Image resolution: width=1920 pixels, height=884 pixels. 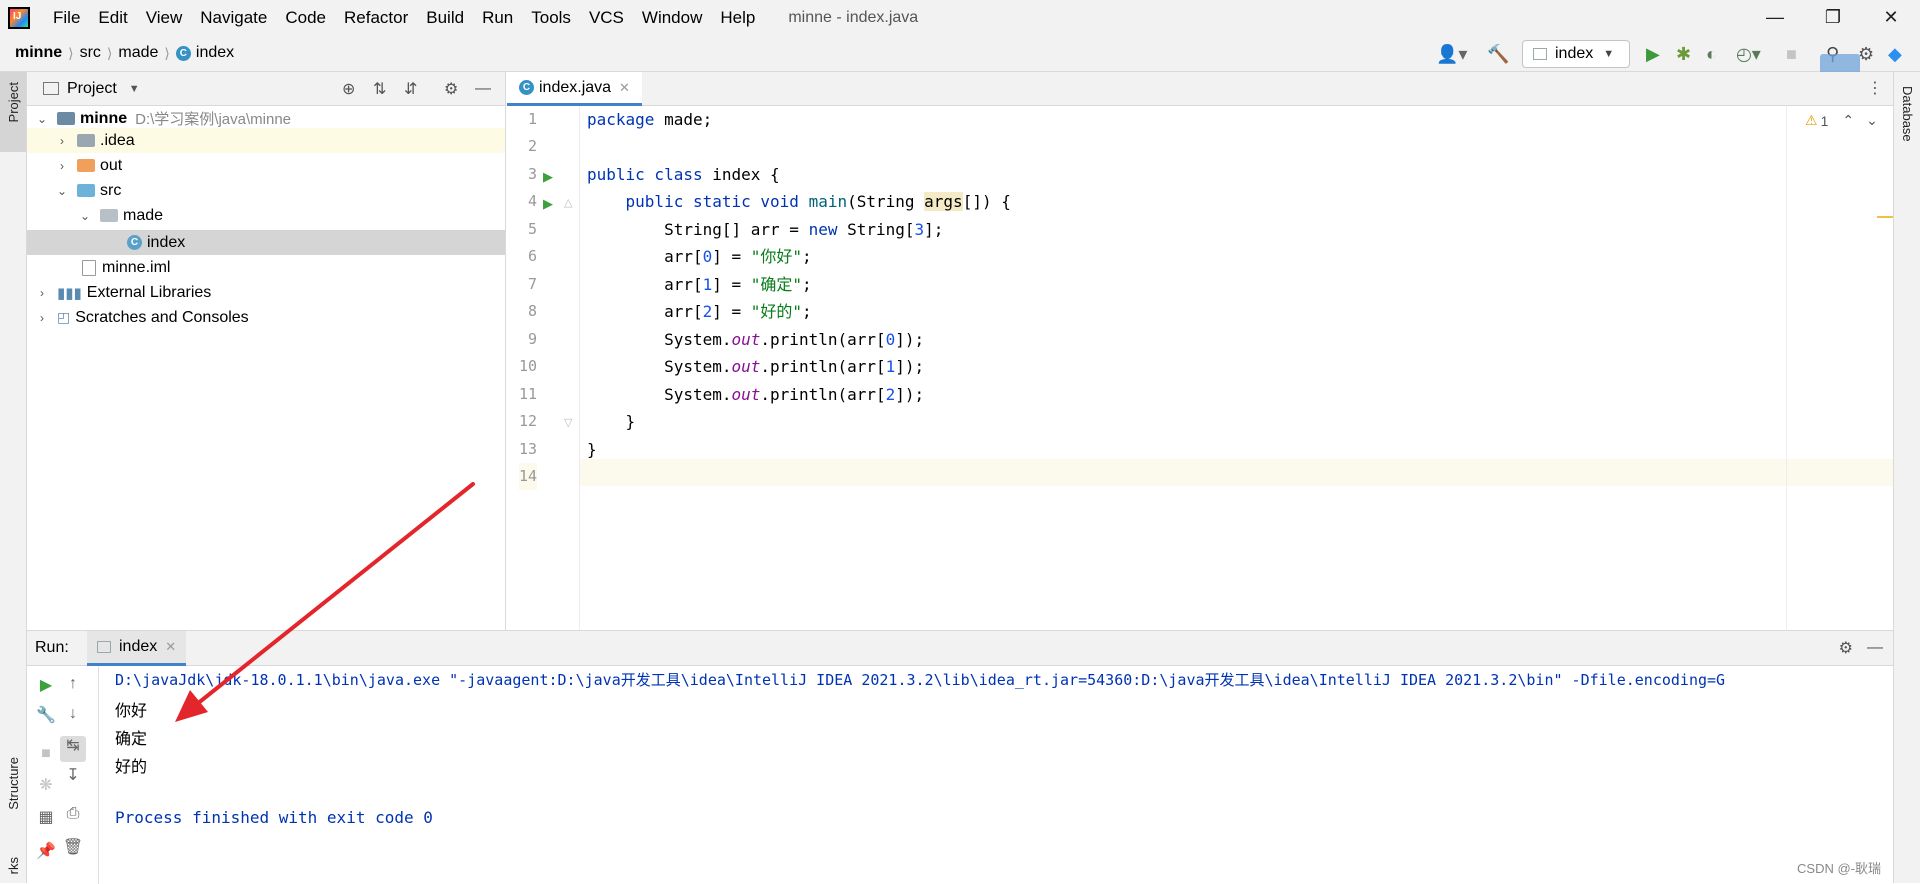 What do you see at coordinates (134, 89) in the screenshot?
I see `chevron-down-icon: ▼` at bounding box center [134, 89].